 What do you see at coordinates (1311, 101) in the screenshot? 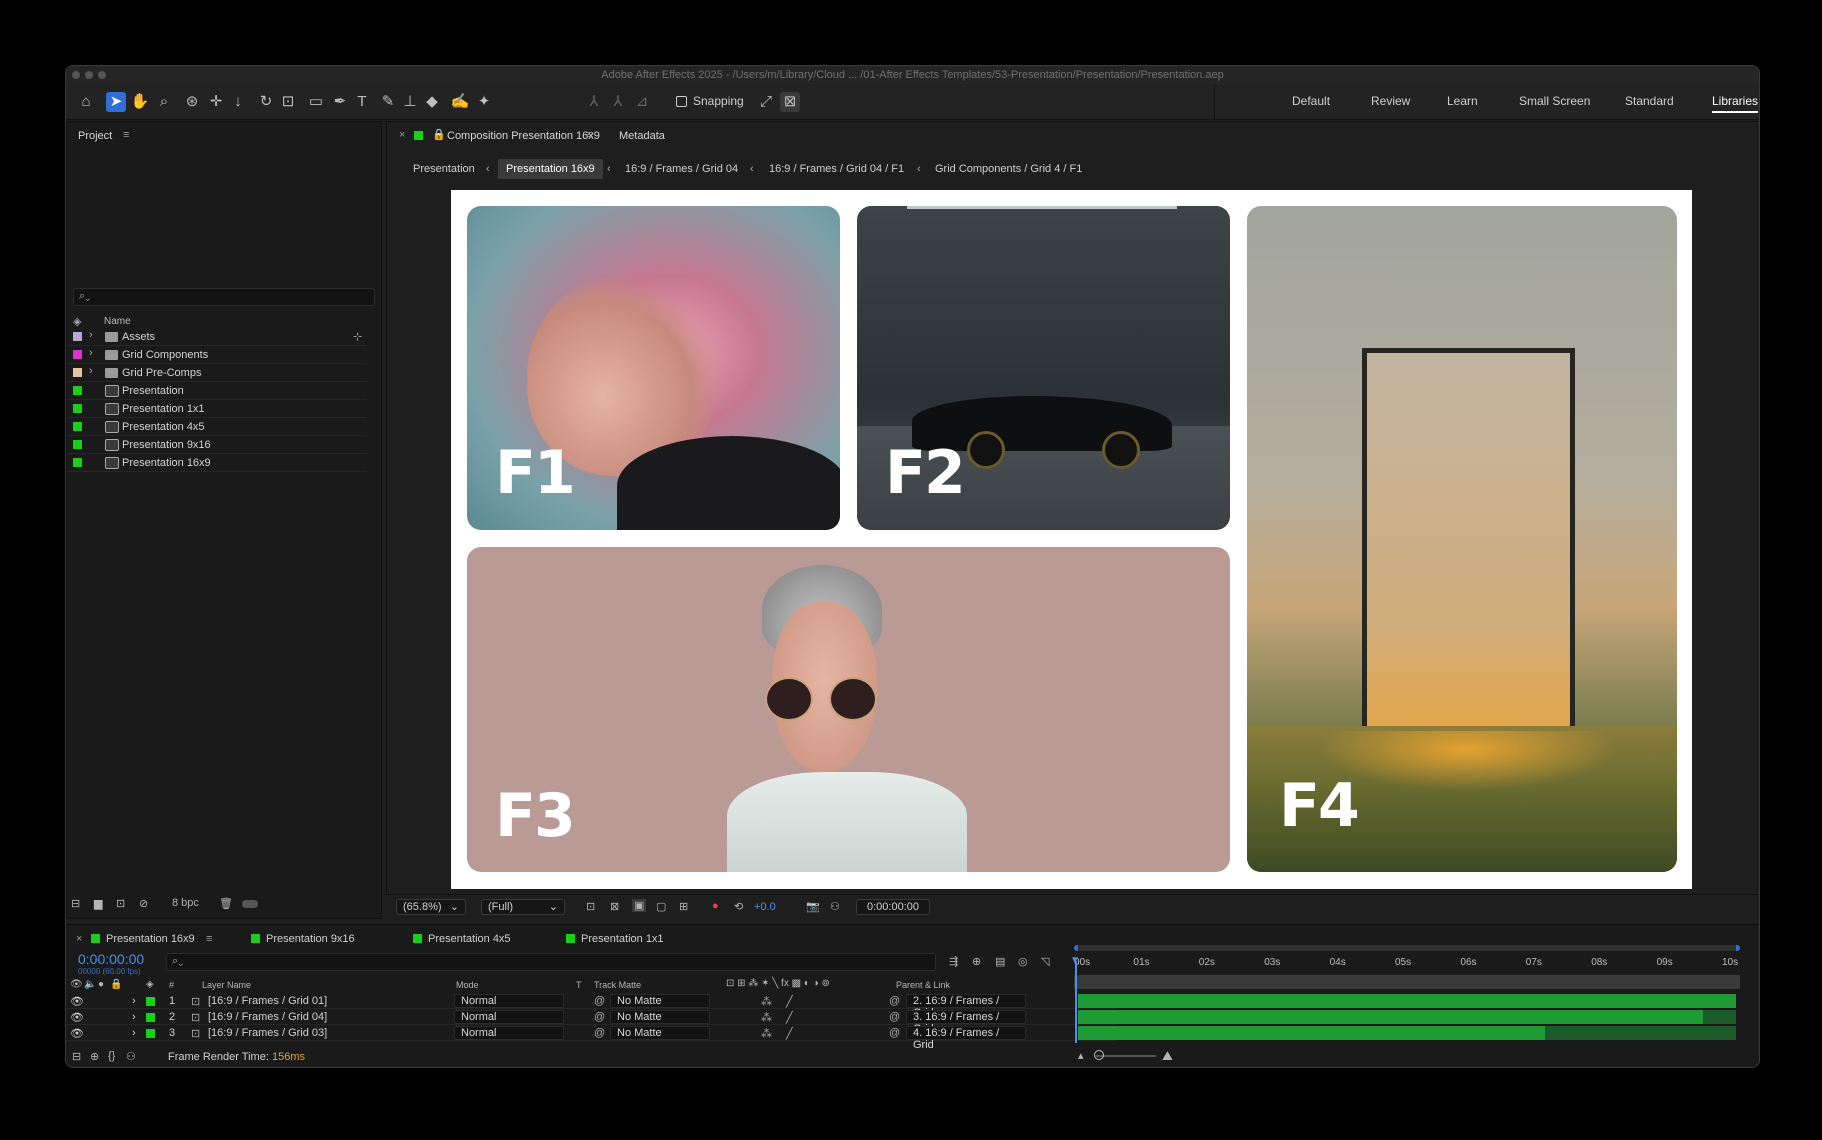
I see `workspace-default: Default` at bounding box center [1311, 101].